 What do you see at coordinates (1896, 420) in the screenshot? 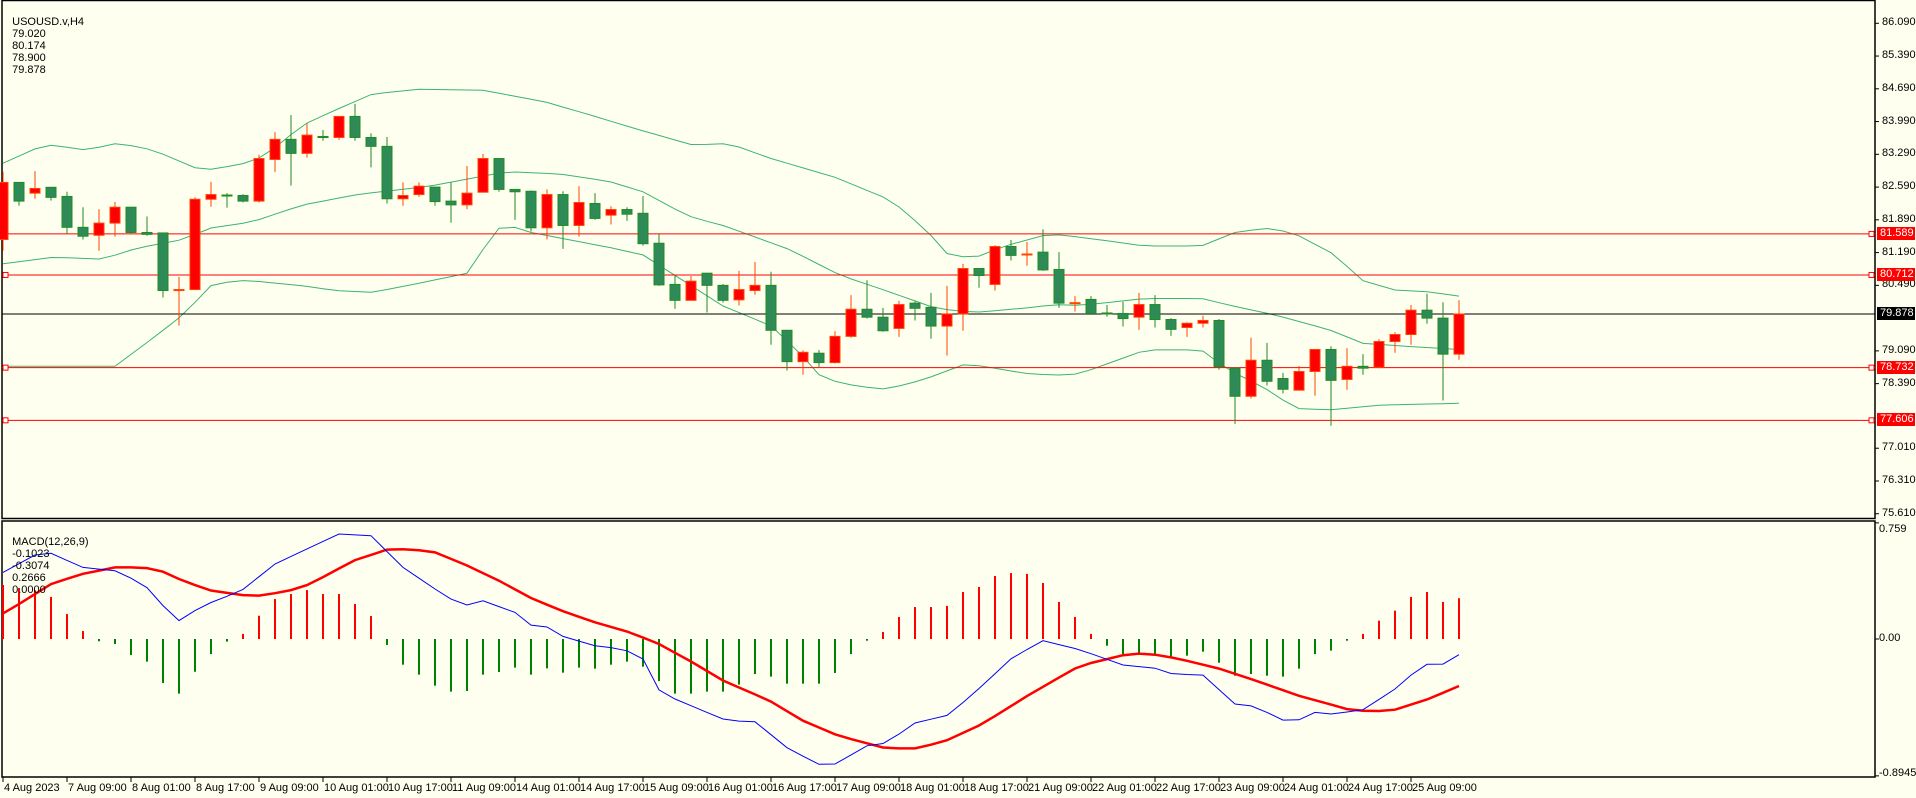
I see `level-price-tag: 77.606` at bounding box center [1896, 420].